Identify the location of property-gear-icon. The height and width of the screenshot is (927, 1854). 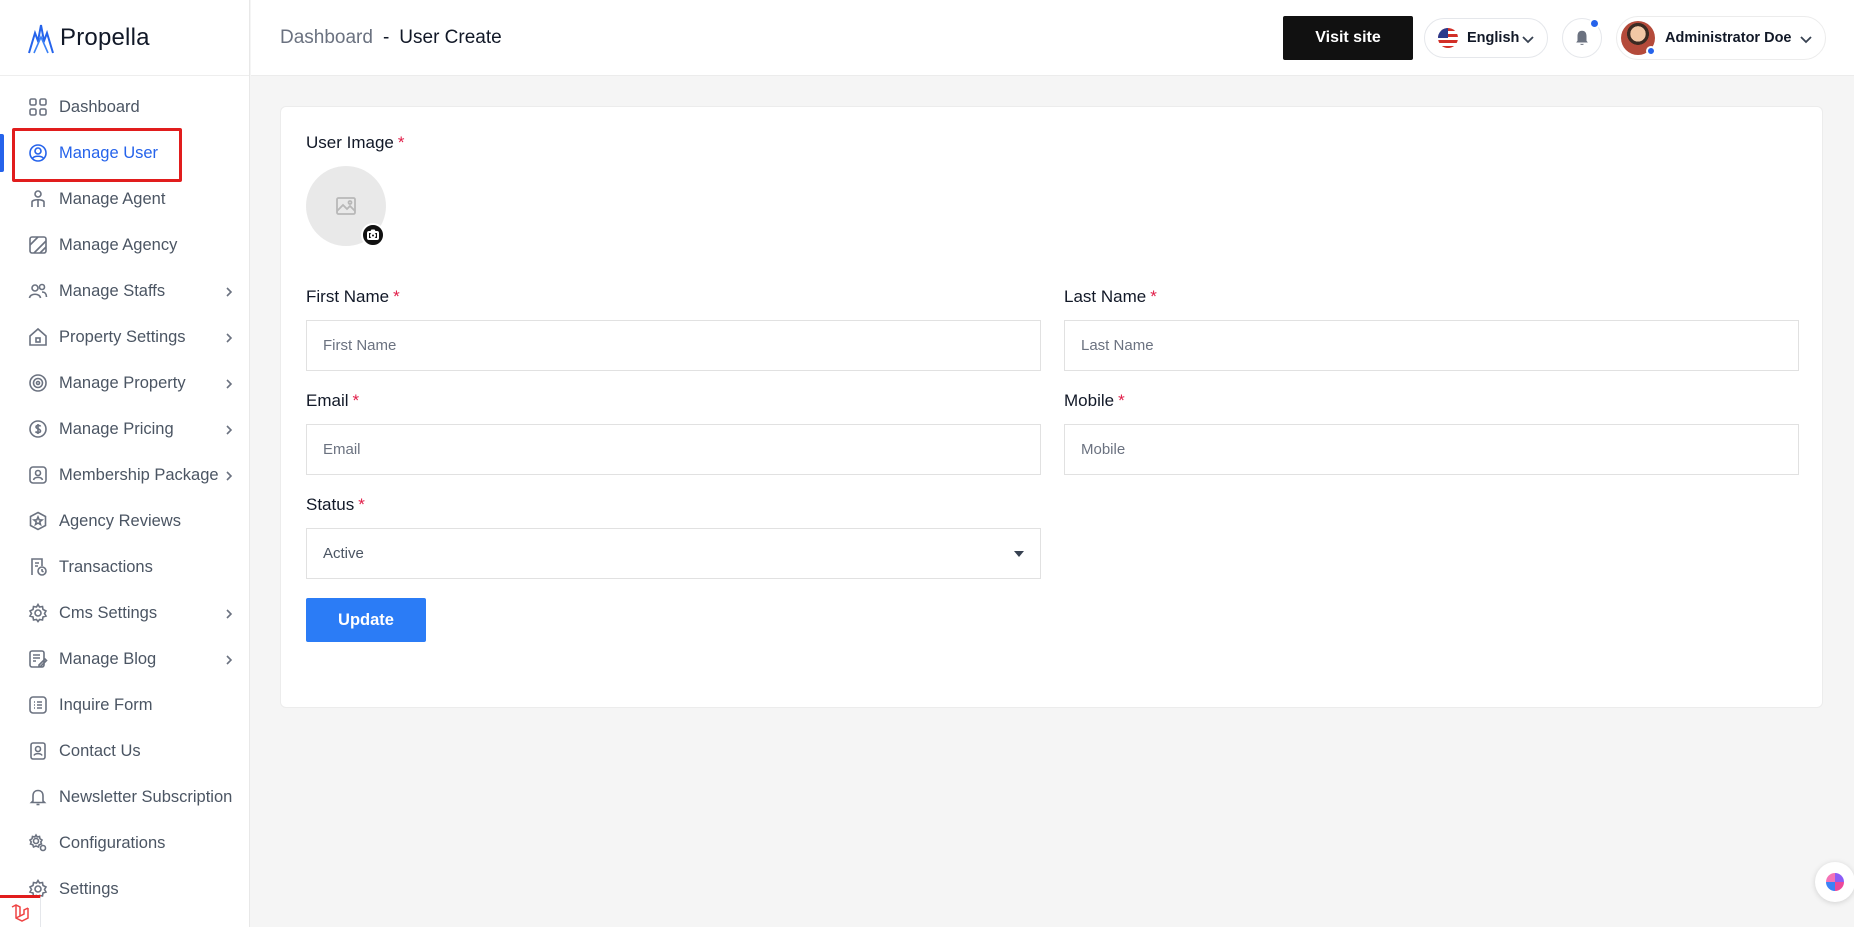
(38, 383).